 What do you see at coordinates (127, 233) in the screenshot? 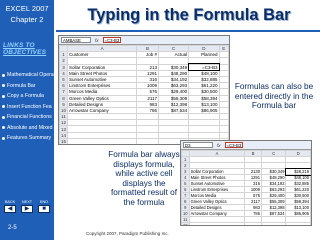
I see `copyright-notice: Copyright 2007, Paradigm Publishing Inc.` at bounding box center [127, 233].